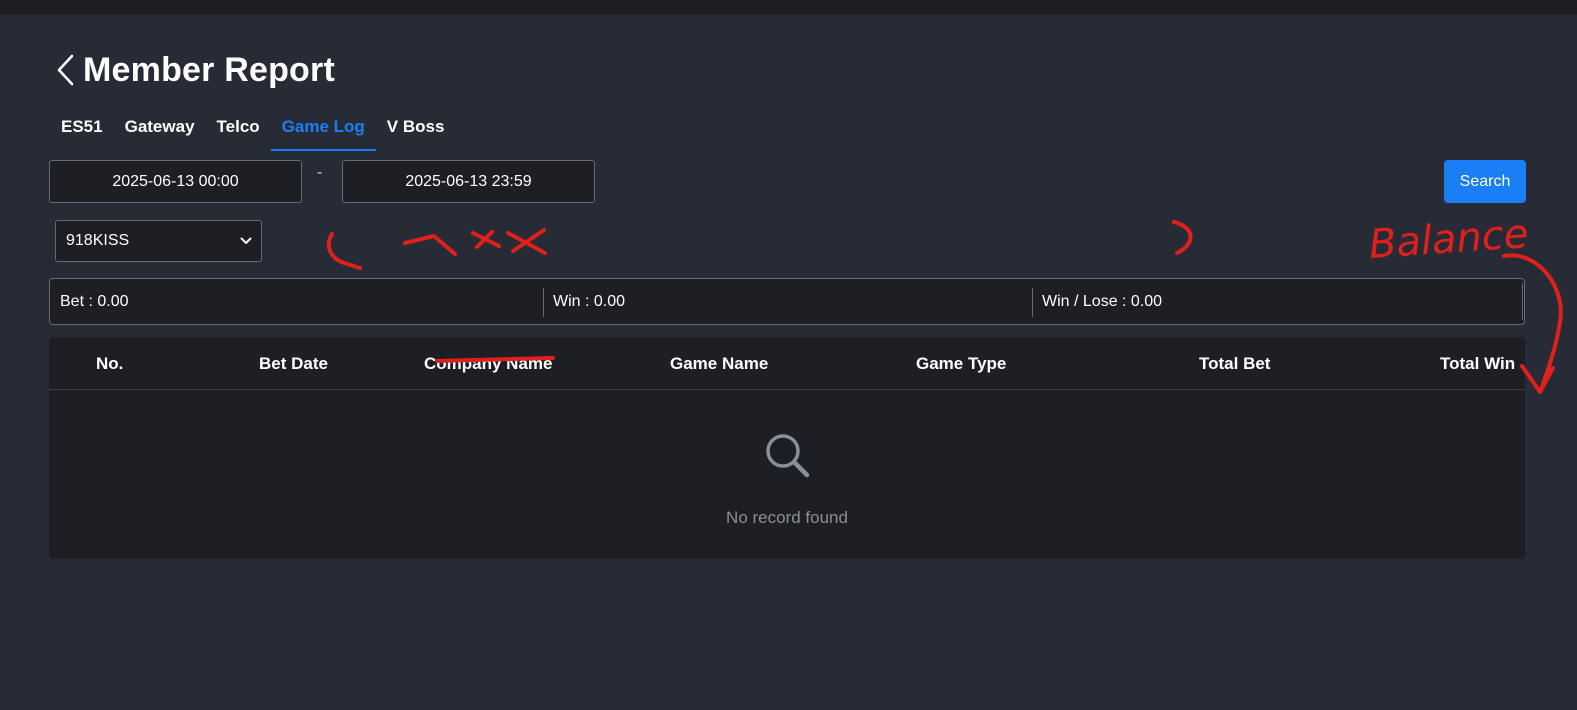 Image resolution: width=1577 pixels, height=710 pixels. What do you see at coordinates (719, 363) in the screenshot?
I see `column-header-game-name: Game Name` at bounding box center [719, 363].